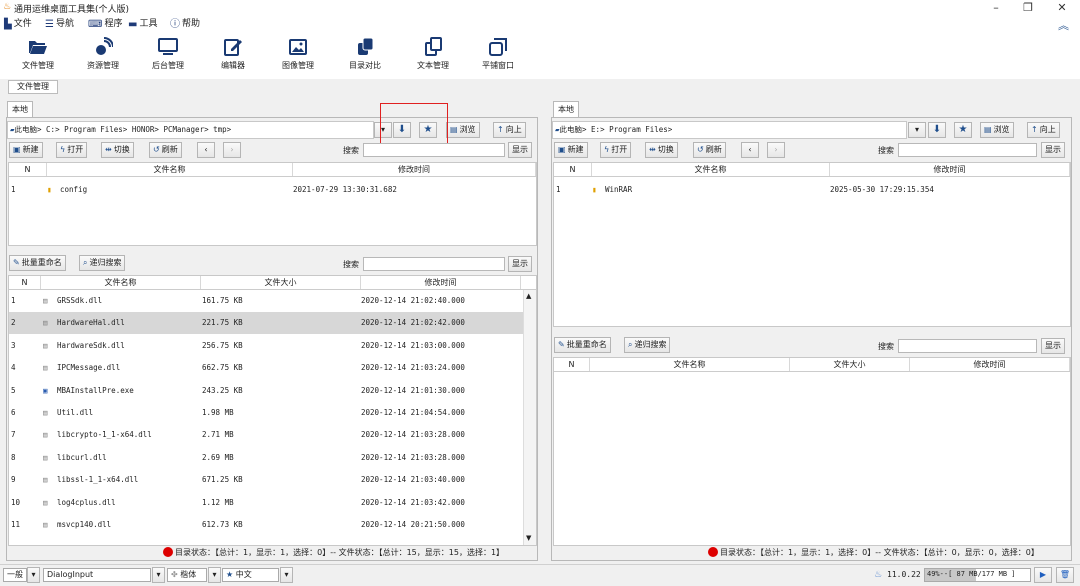  Describe the element at coordinates (463, 130) in the screenshot. I see `left-browse-button: ▤ 浏览` at that location.